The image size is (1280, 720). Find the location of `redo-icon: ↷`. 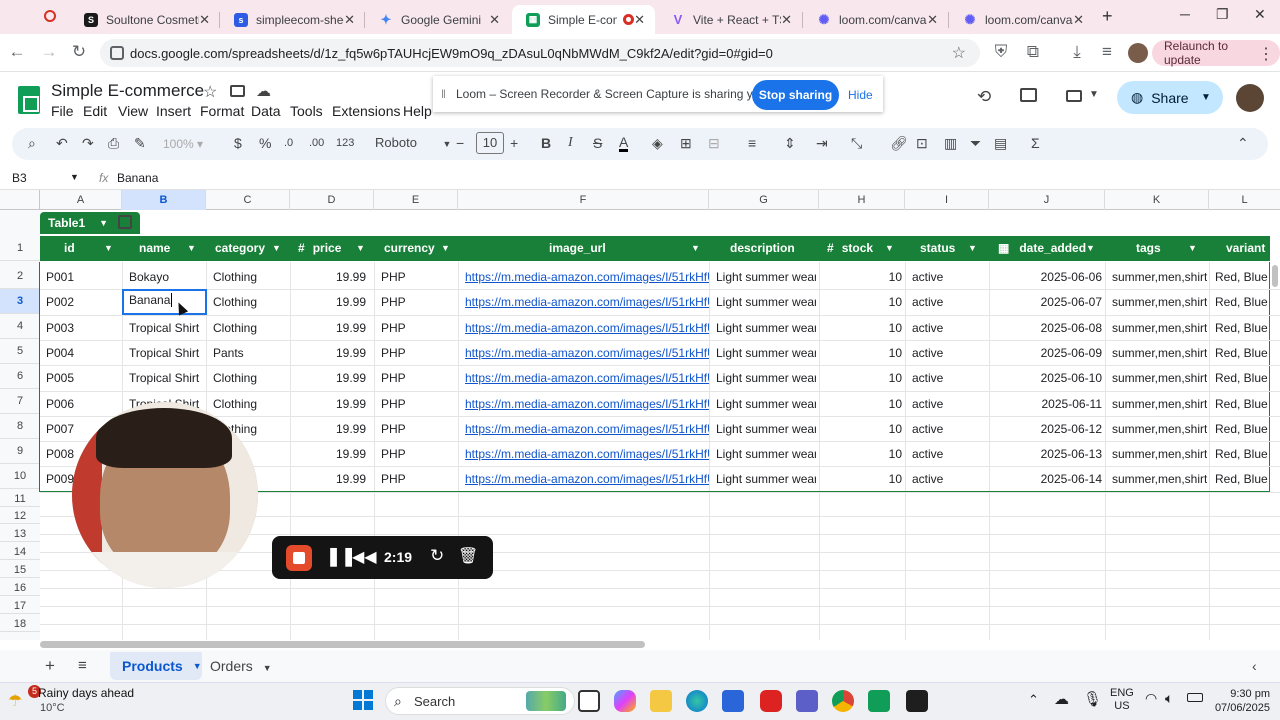

redo-icon: ↷ is located at coordinates (88, 143).